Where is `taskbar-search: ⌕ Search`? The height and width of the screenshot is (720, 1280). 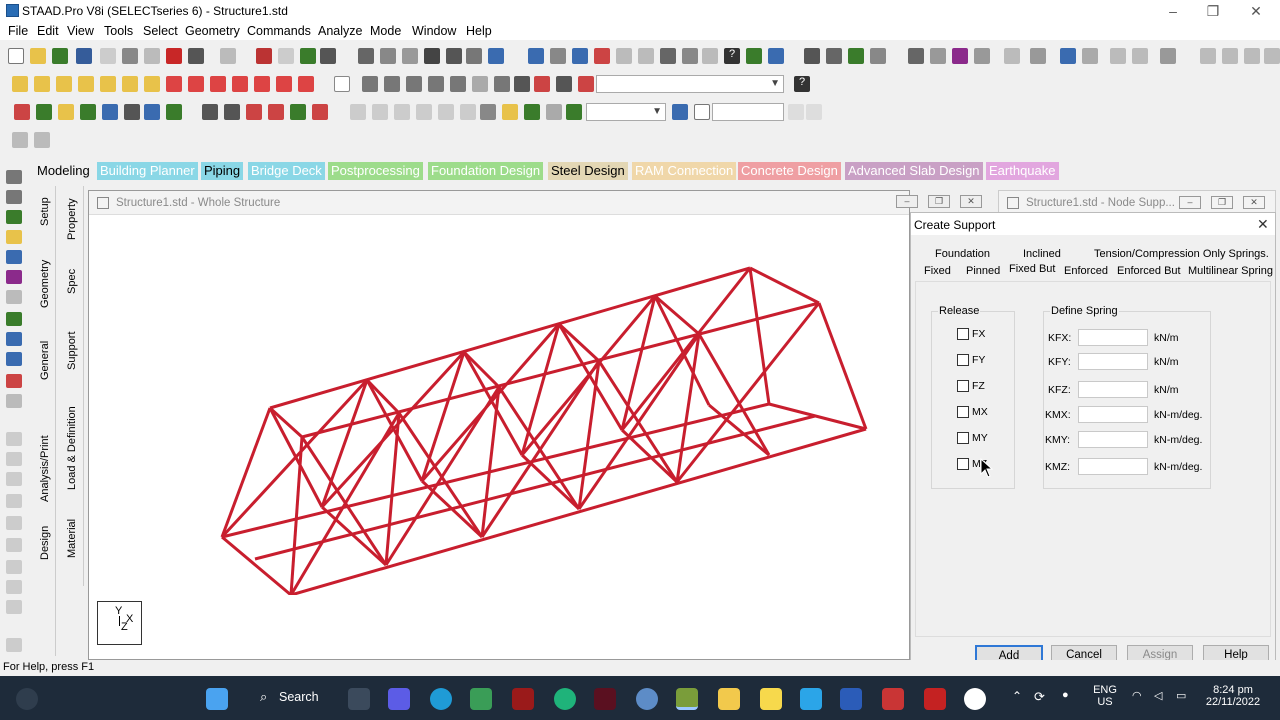
taskbar-search: ⌕ Search is located at coordinates (293, 698).